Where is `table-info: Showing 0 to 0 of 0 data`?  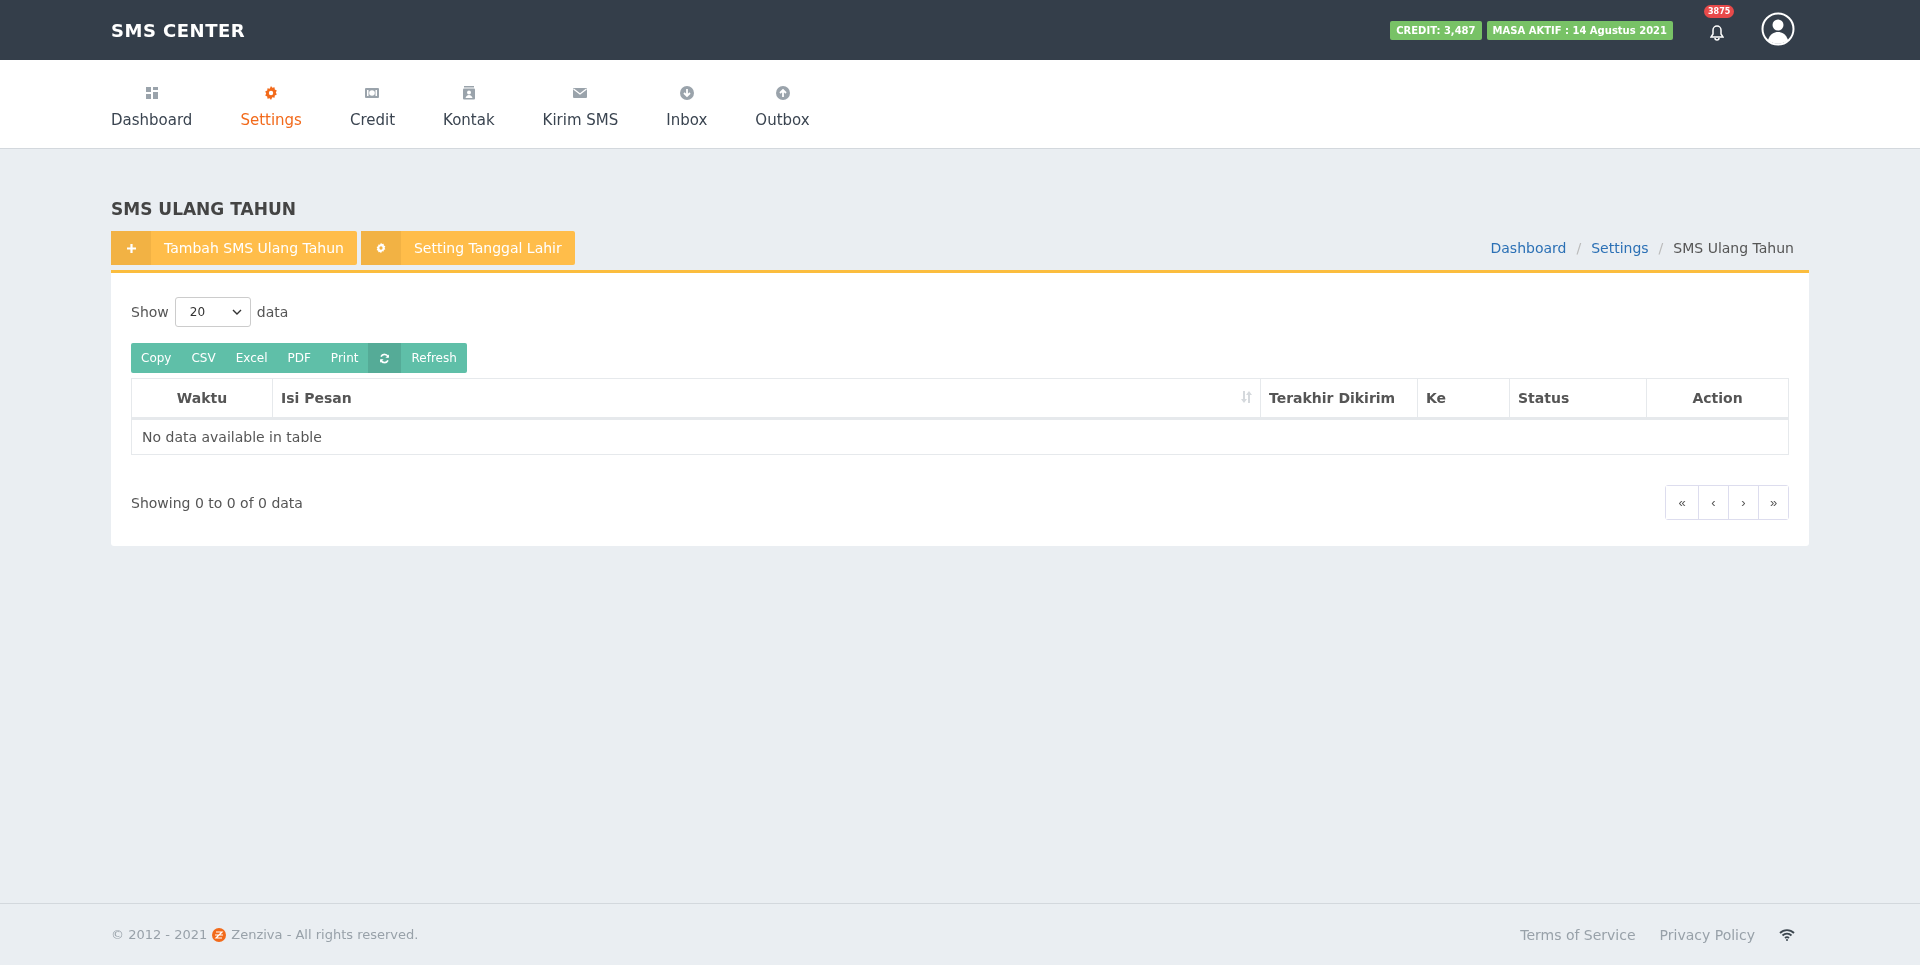 table-info: Showing 0 to 0 of 0 data is located at coordinates (217, 502).